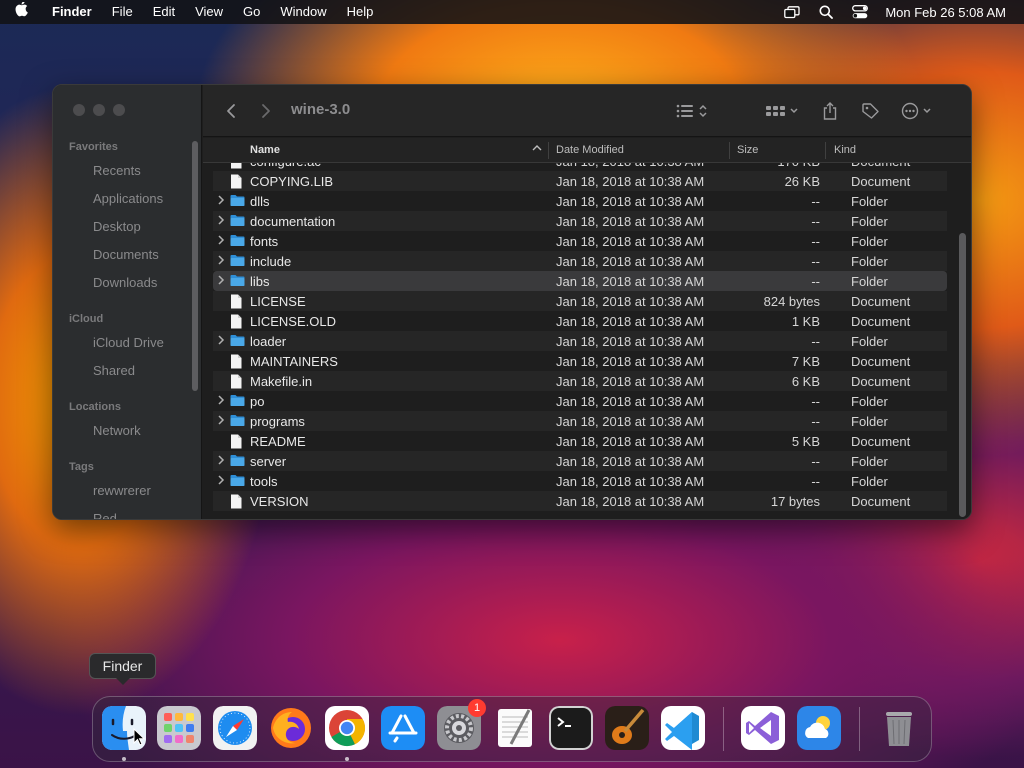 This screenshot has height=768, width=1024. Describe the element at coordinates (830, 111) in the screenshot. I see `share-icon` at that location.